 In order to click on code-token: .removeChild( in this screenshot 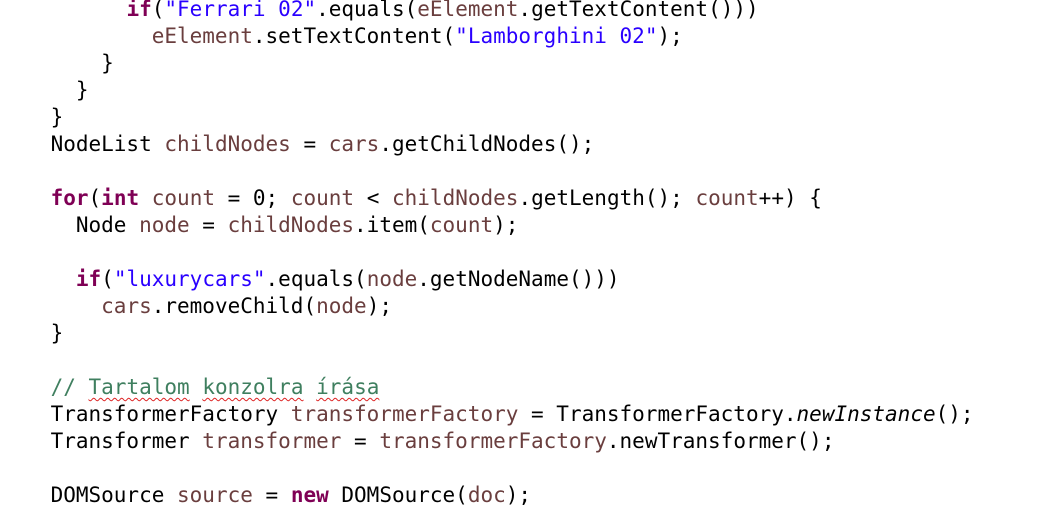, I will do `click(234, 306)`.